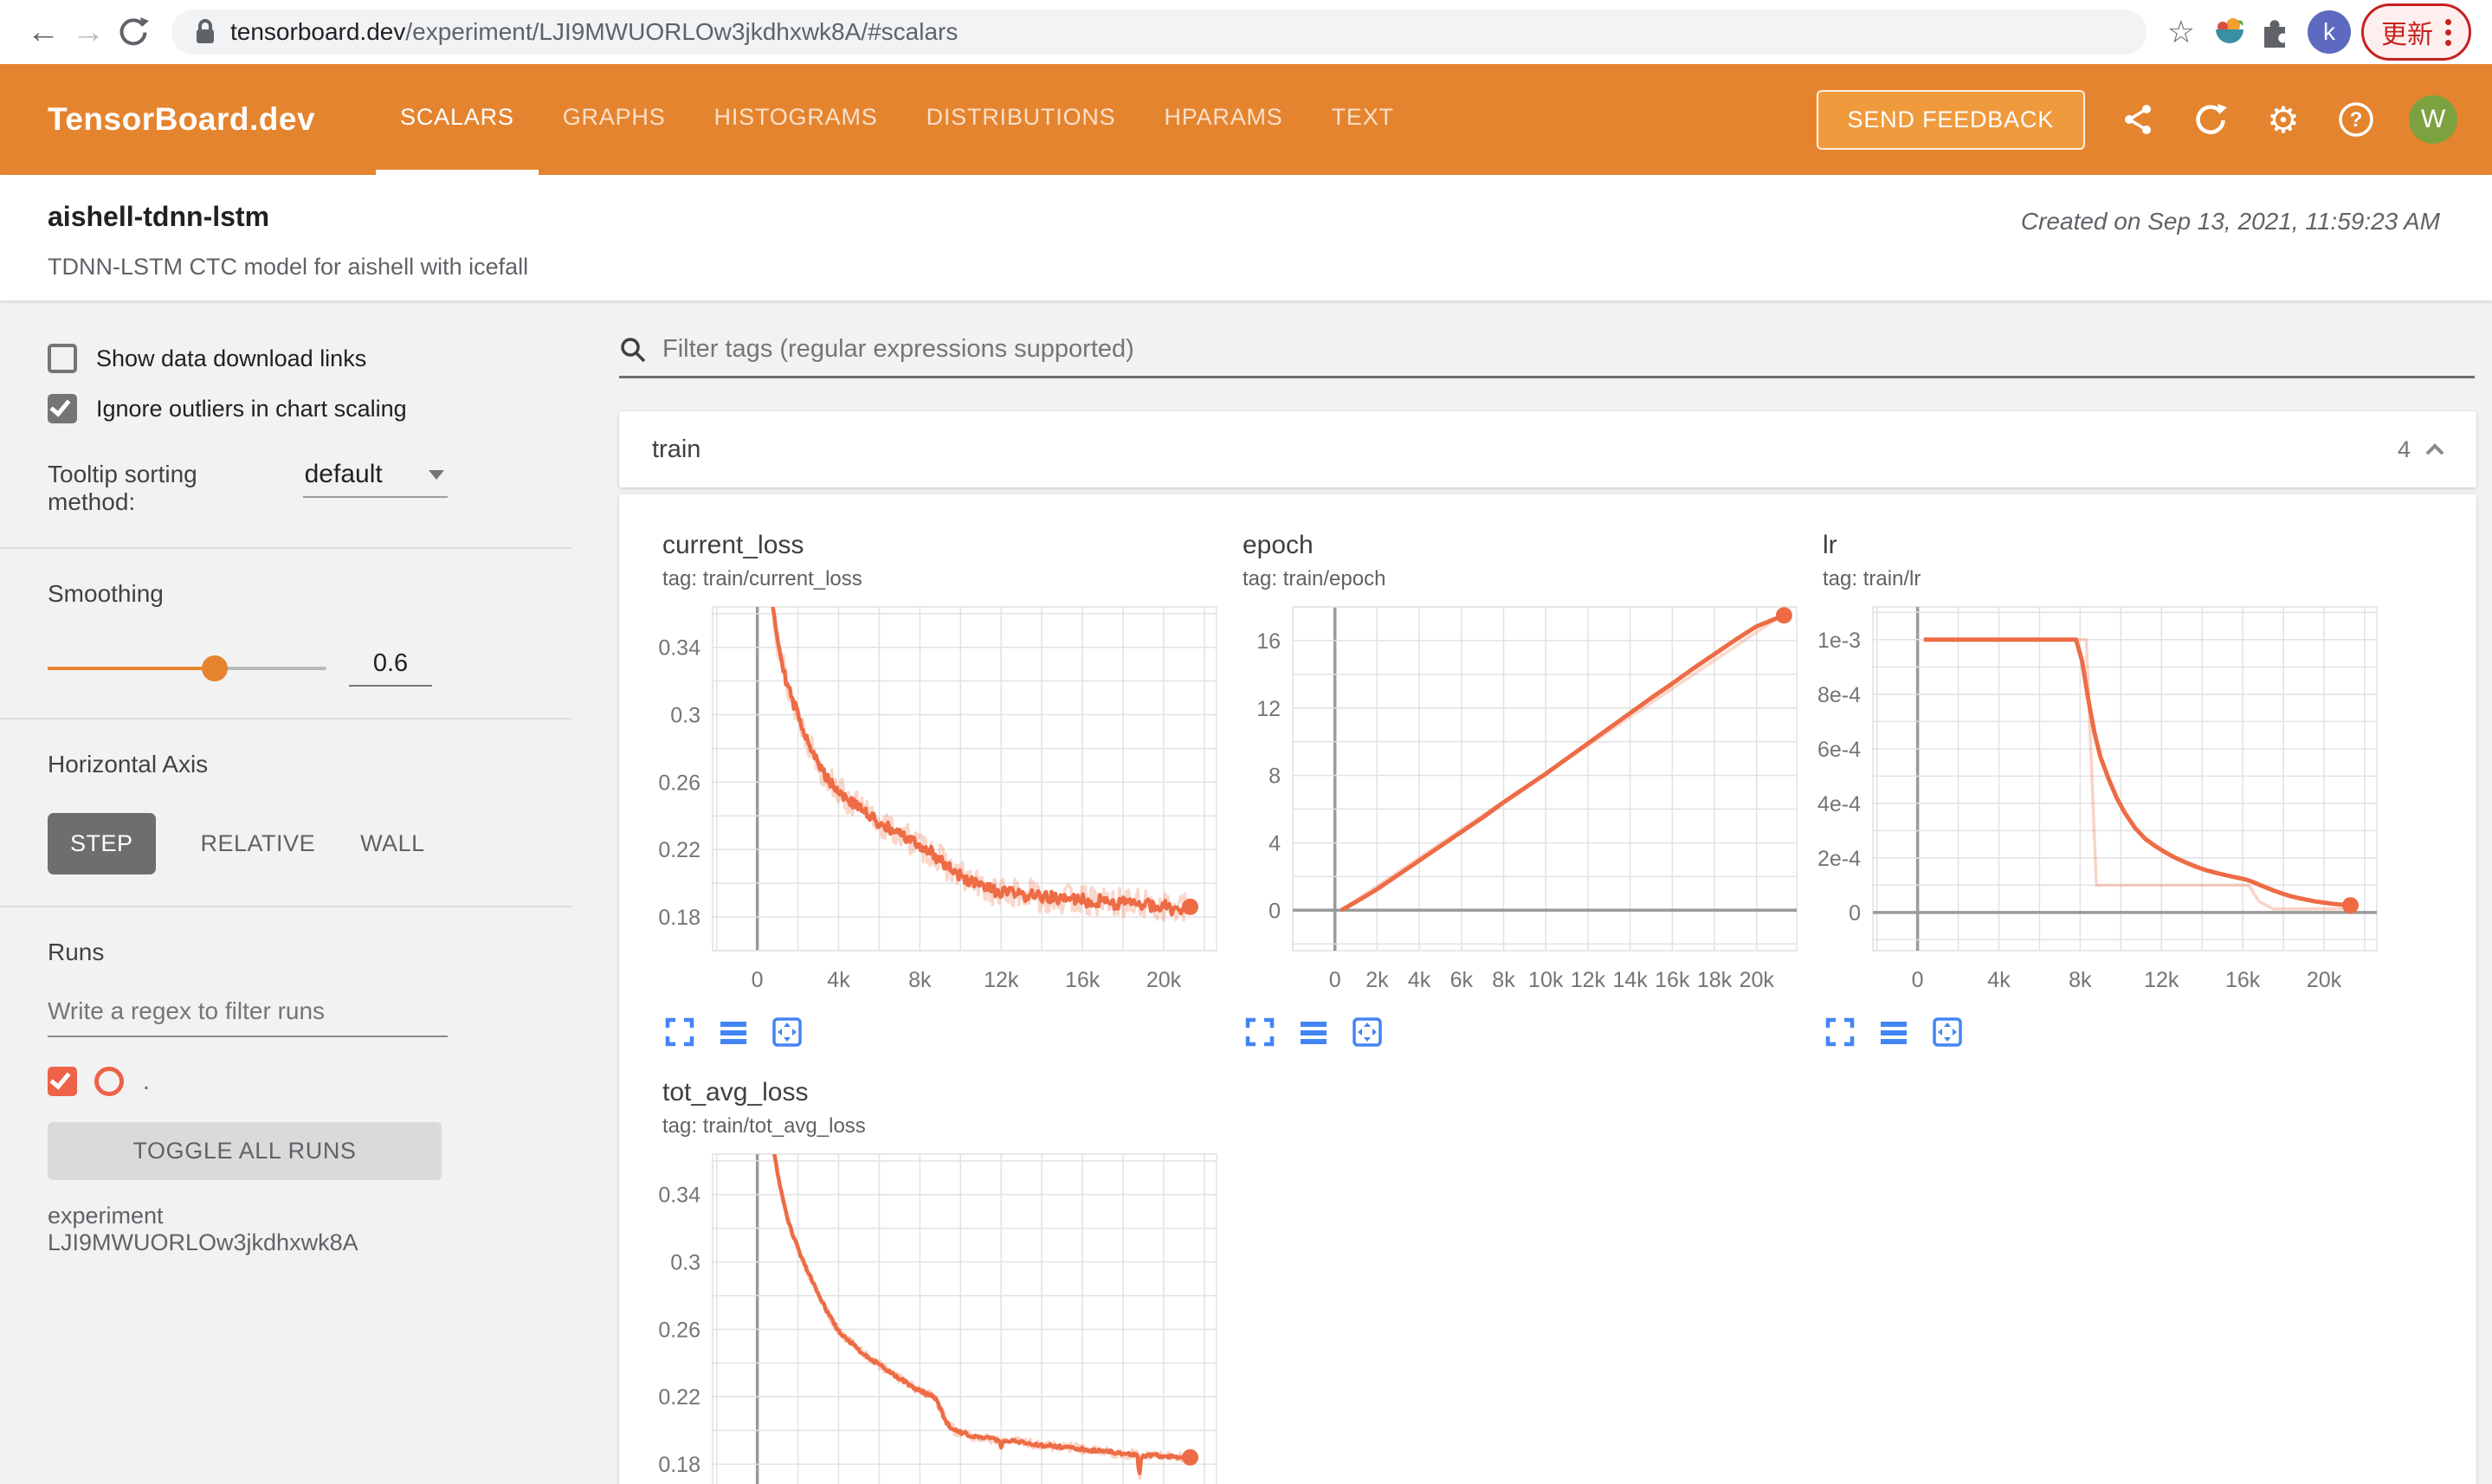 The image size is (2492, 1484). I want to click on axis-wall-button: WALL, so click(392, 843).